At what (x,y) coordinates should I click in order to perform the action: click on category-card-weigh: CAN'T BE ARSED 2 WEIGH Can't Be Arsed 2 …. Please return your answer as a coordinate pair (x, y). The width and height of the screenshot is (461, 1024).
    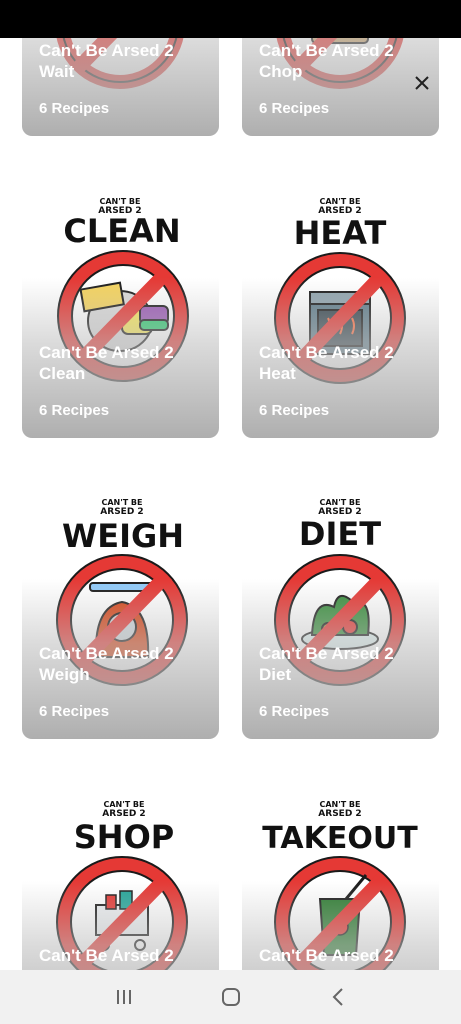
    Looking at the image, I should click on (120, 598).